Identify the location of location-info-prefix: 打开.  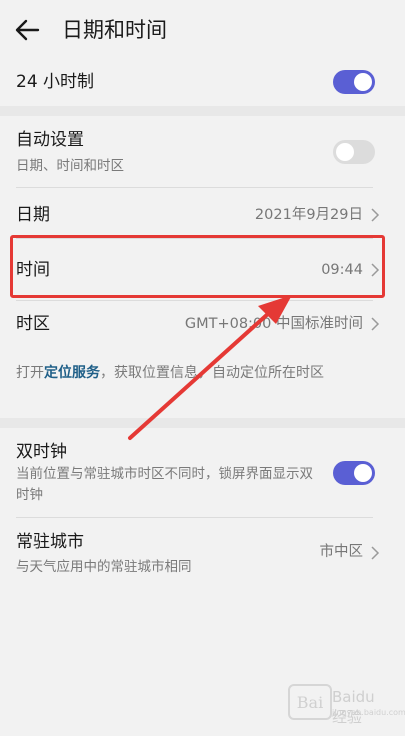
(30, 373).